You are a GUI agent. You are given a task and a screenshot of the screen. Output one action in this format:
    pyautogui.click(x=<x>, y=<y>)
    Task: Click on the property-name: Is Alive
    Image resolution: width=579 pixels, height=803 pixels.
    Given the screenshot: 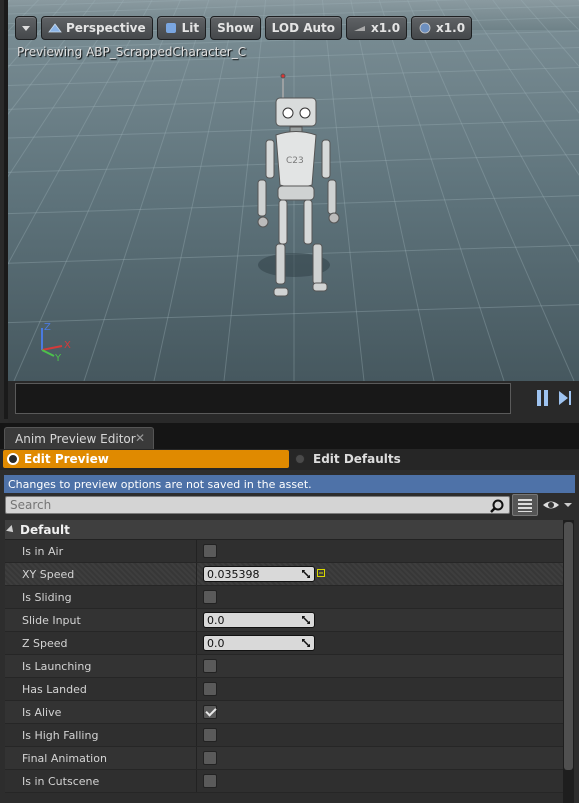 What is the action you would take?
    pyautogui.click(x=101, y=712)
    